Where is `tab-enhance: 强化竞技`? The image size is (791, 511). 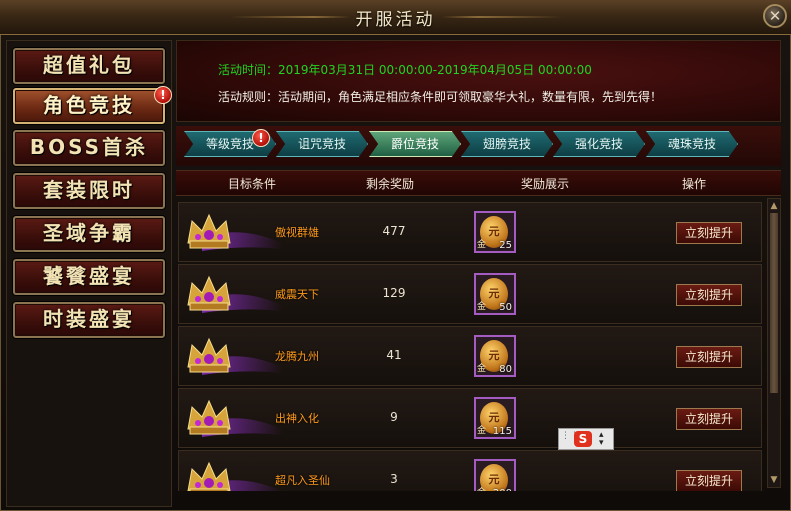
tab-enhance: 强化竞技 is located at coordinates (599, 144).